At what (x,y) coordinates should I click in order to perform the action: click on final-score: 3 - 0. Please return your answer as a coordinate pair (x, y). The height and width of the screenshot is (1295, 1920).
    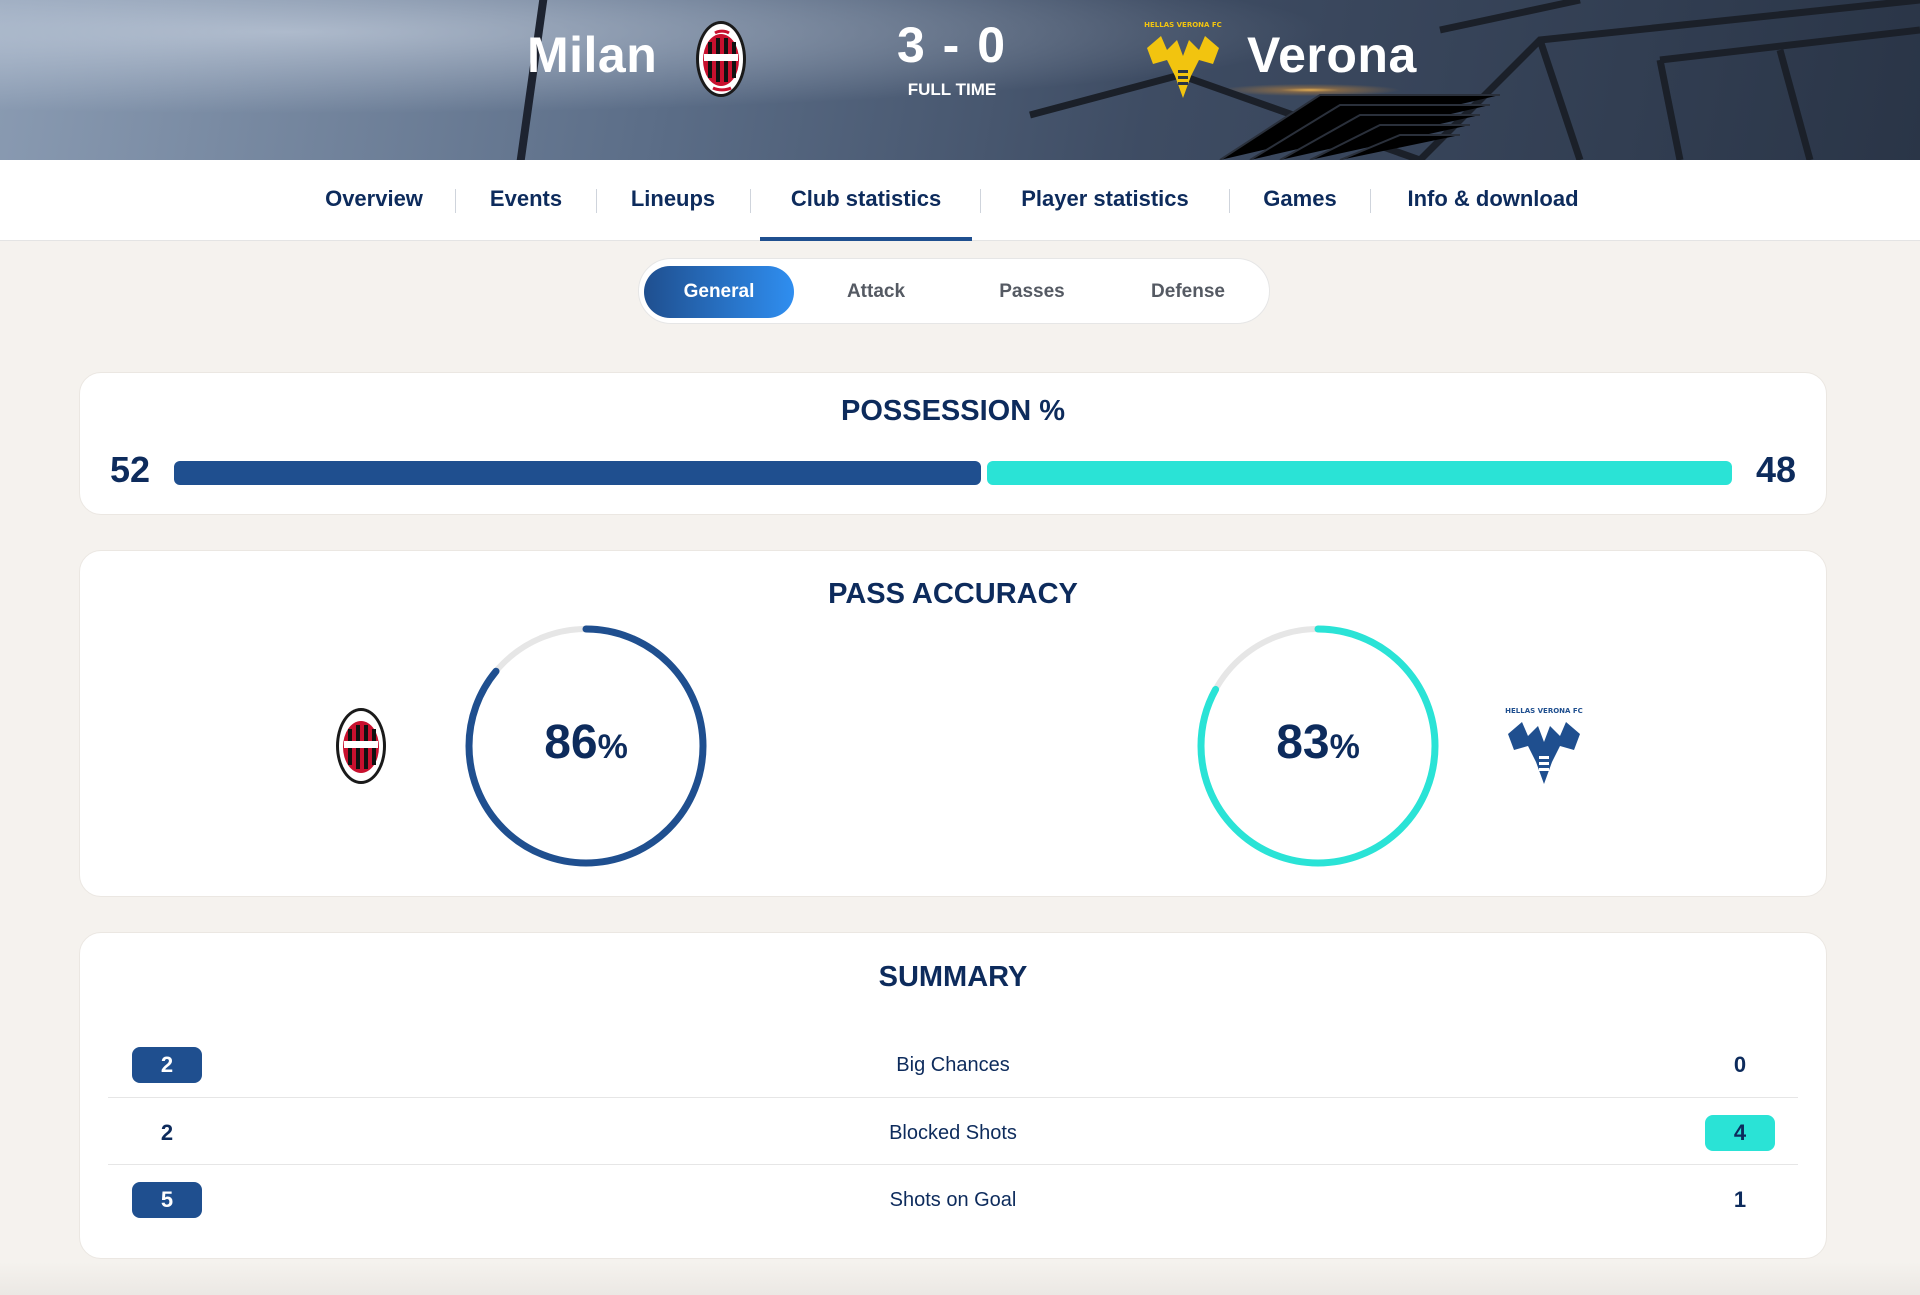
    Looking at the image, I should click on (952, 45).